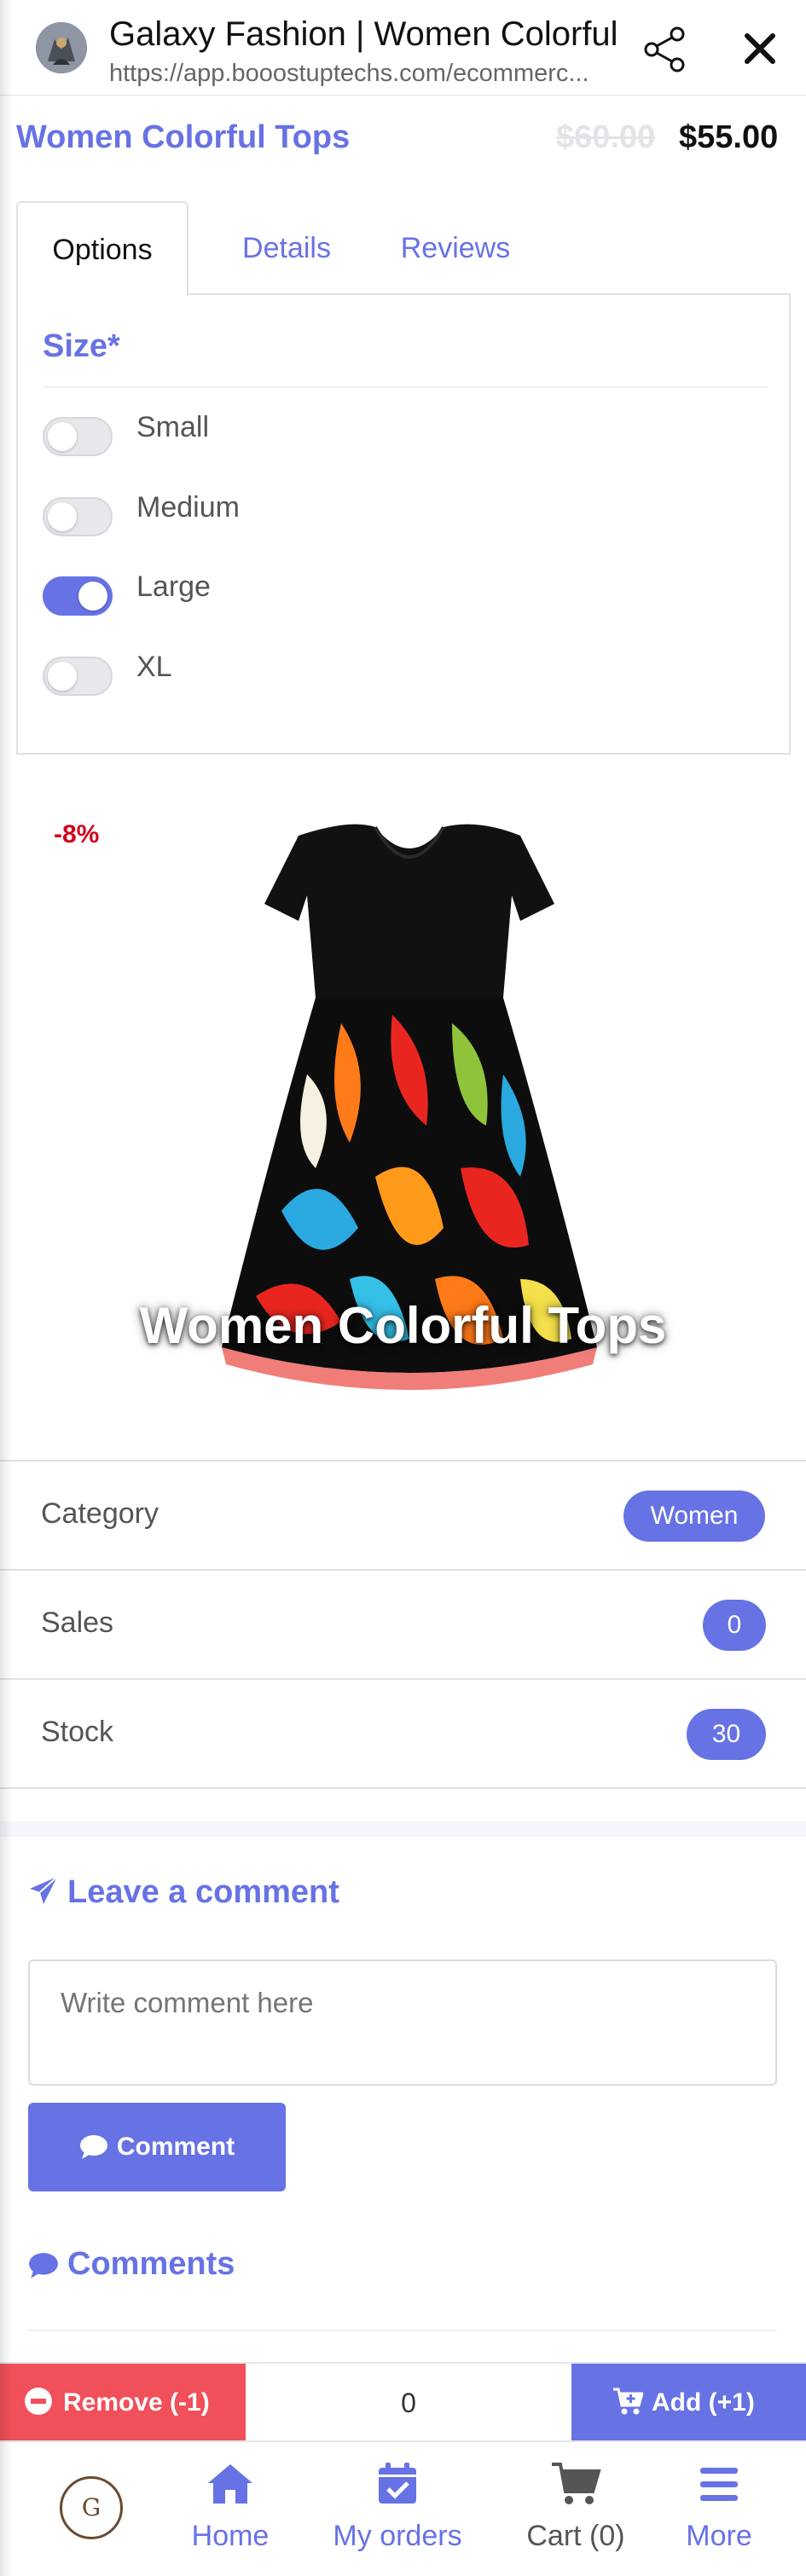  I want to click on stock-badge: 30, so click(726, 1735).